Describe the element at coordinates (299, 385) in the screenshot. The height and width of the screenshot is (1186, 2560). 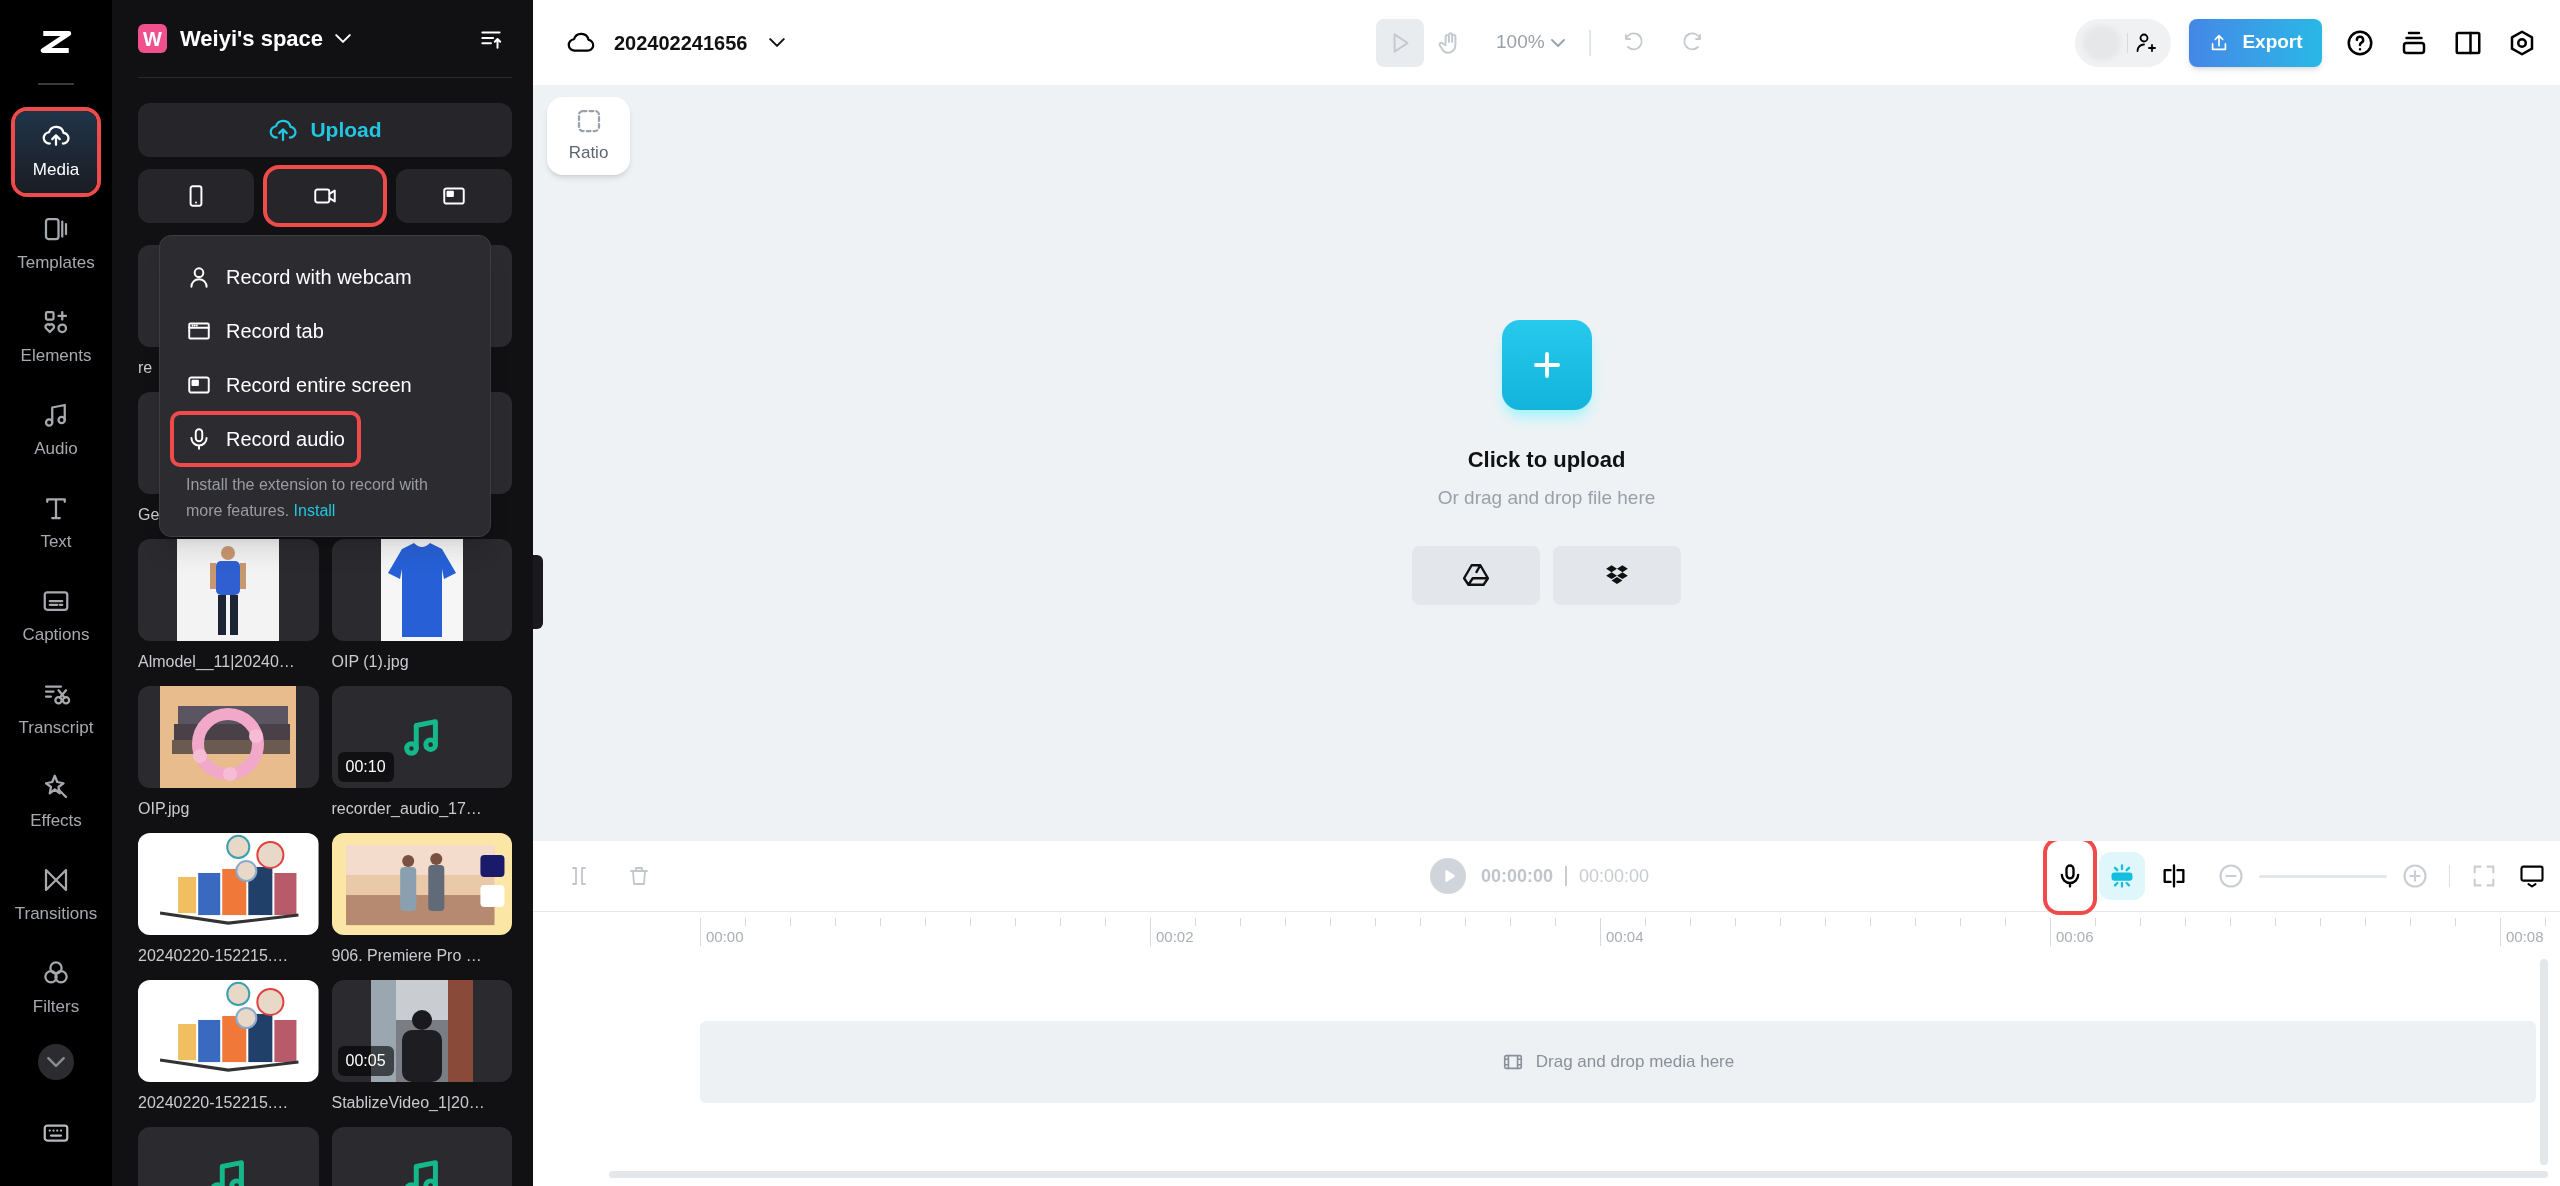
I see `record-menu-item: Record entire screen` at that location.